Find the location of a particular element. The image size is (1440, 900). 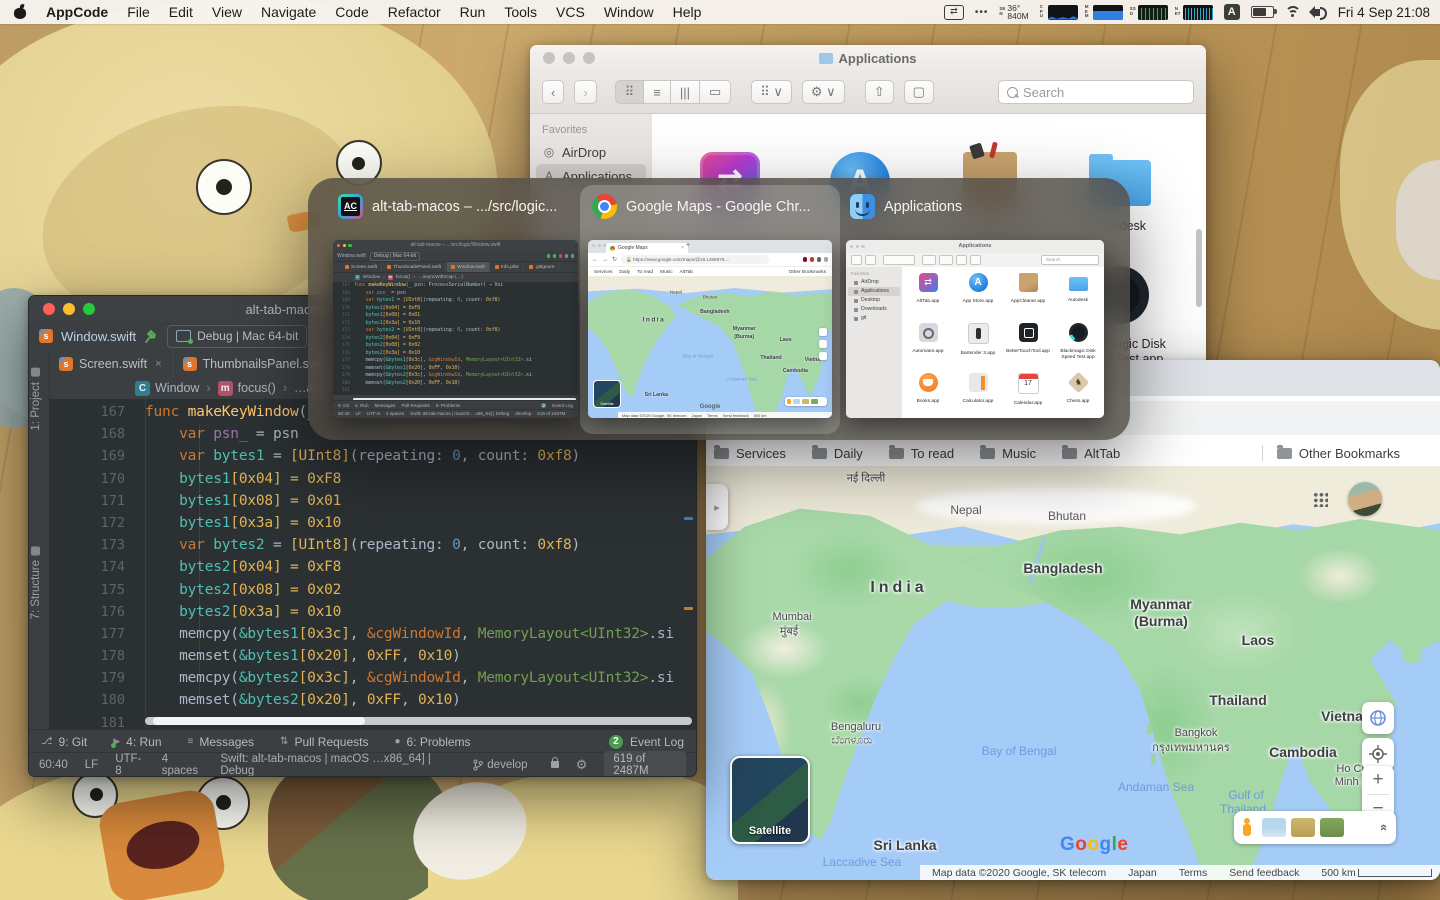

build-hammer-icon is located at coordinates (151, 336).